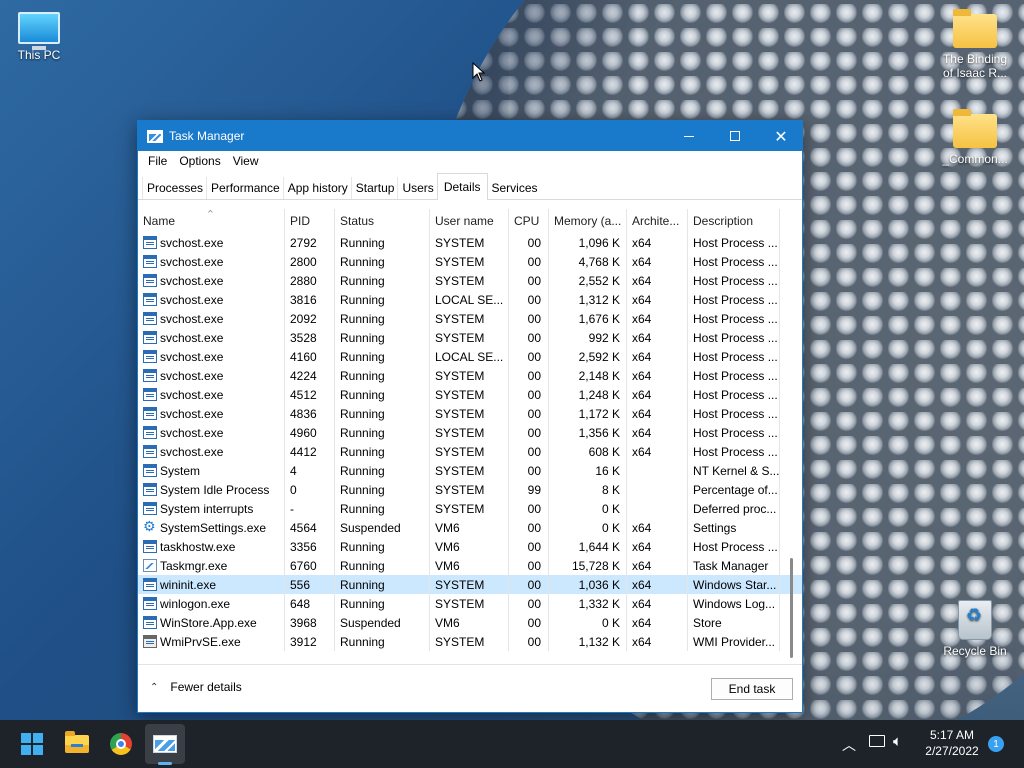 The height and width of the screenshot is (768, 1024). I want to click on end-task-button: End task, so click(752, 689).